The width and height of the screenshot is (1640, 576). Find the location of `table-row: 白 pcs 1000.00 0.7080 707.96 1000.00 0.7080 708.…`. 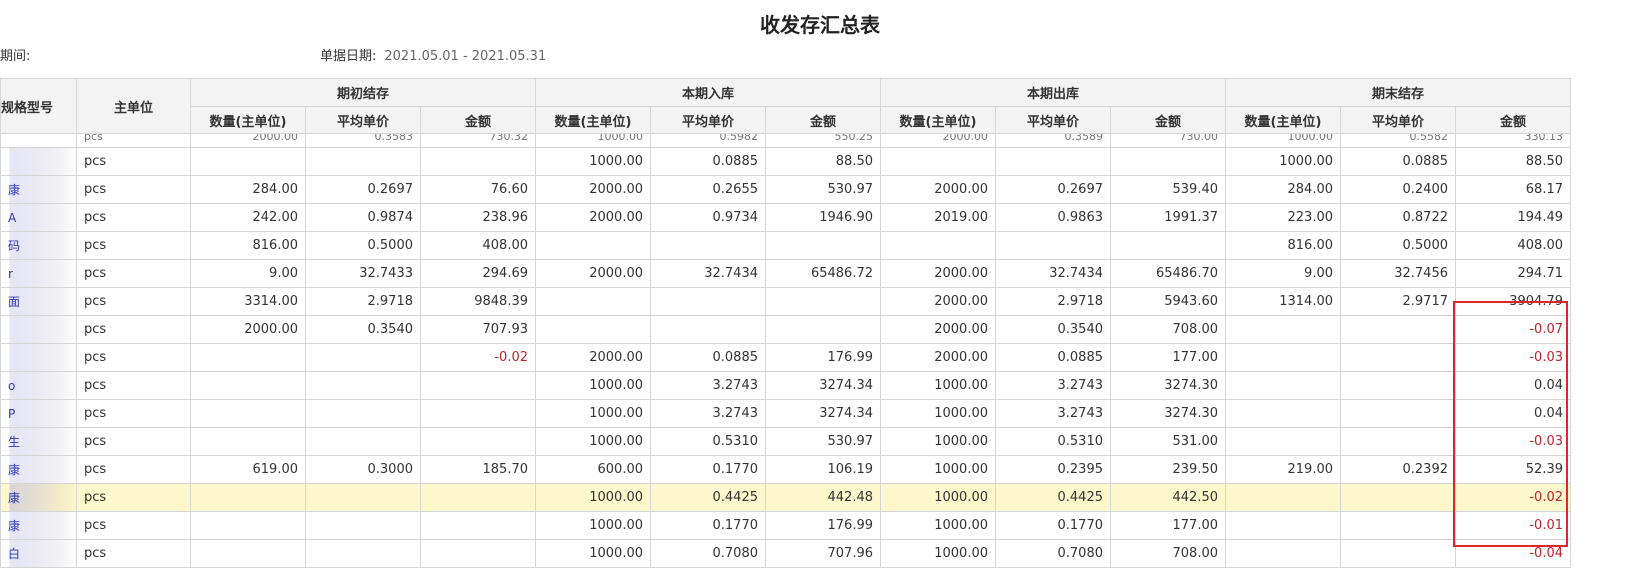

table-row: 白 pcs 1000.00 0.7080 707.96 1000.00 0.7080 708.… is located at coordinates (785, 553).